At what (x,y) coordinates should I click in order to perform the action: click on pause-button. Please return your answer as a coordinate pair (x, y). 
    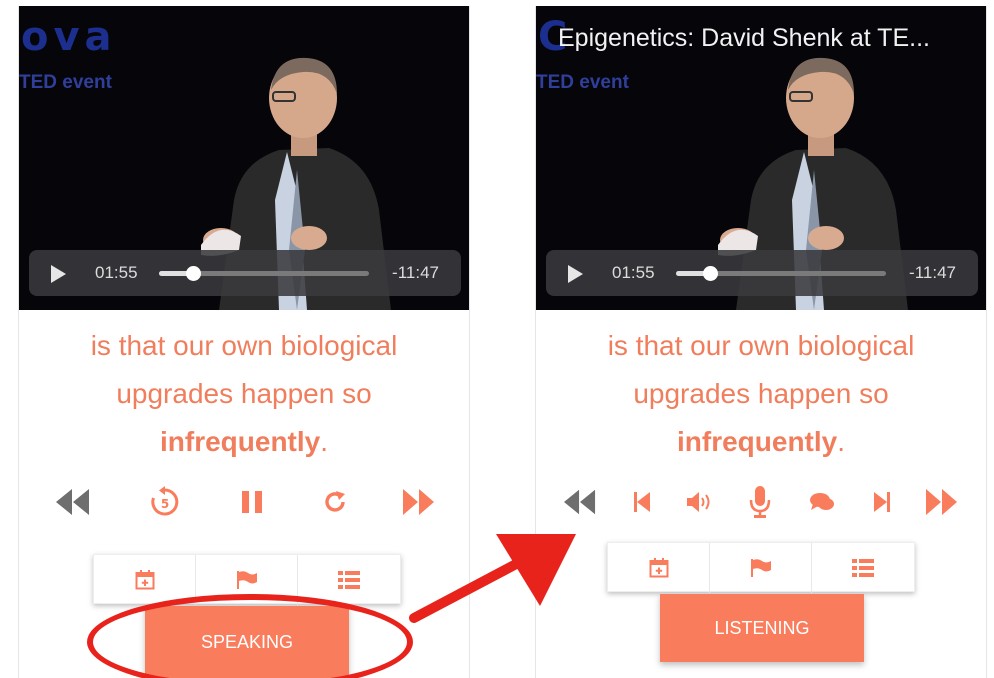
    Looking at the image, I should click on (252, 502).